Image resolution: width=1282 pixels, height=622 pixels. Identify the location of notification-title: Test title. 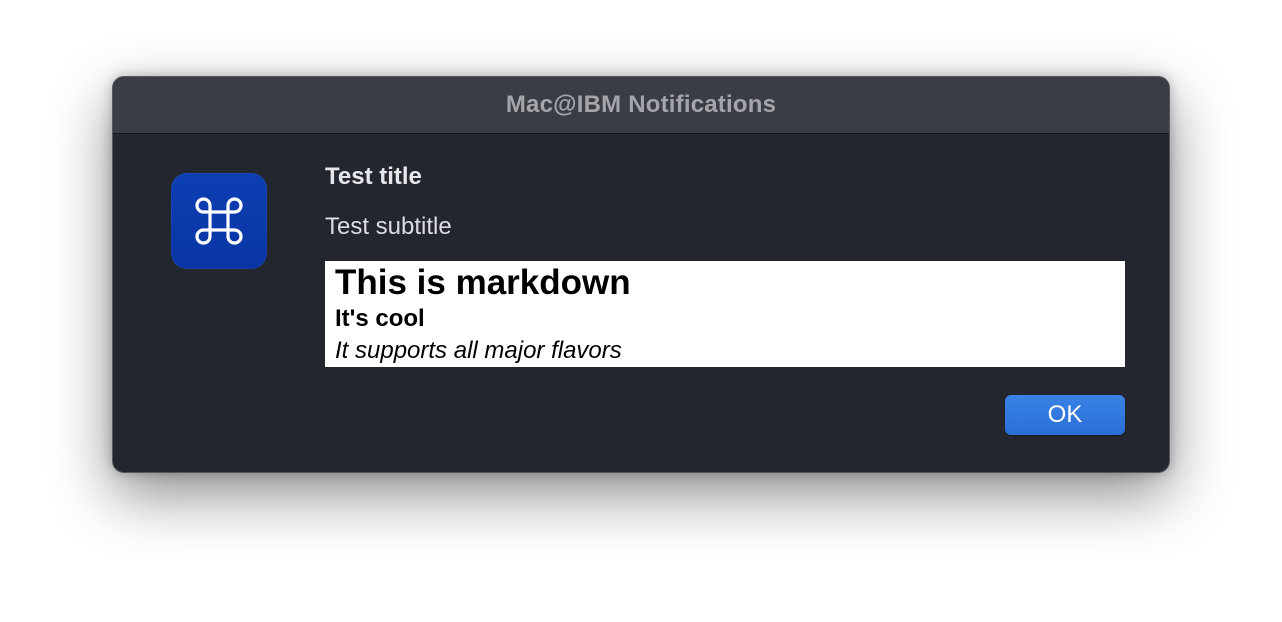
(373, 176).